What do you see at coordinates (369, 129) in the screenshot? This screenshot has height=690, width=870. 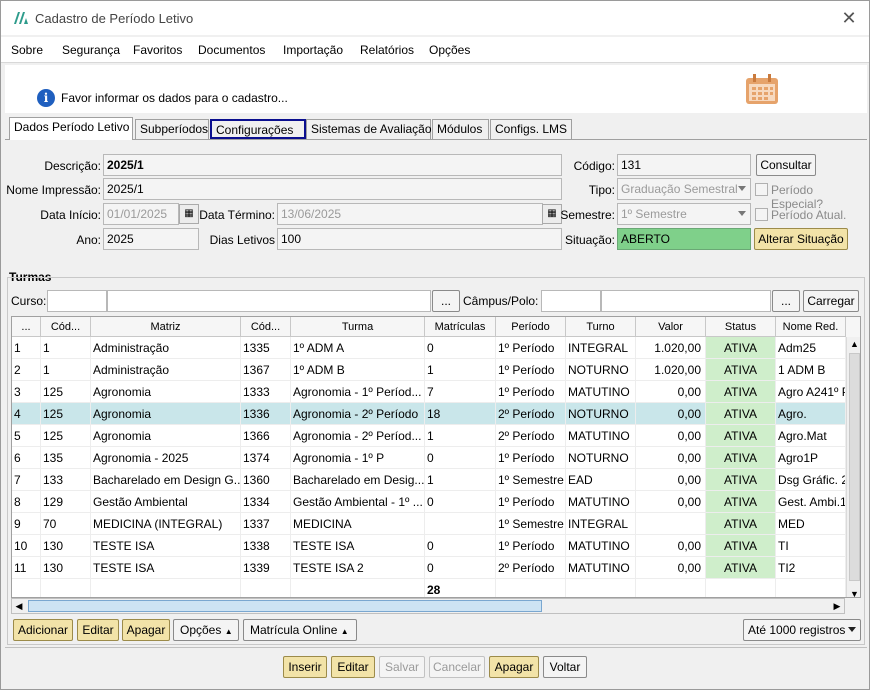 I see `tab-sistemas-de-avaliacao: Sistemas de Avaliação` at bounding box center [369, 129].